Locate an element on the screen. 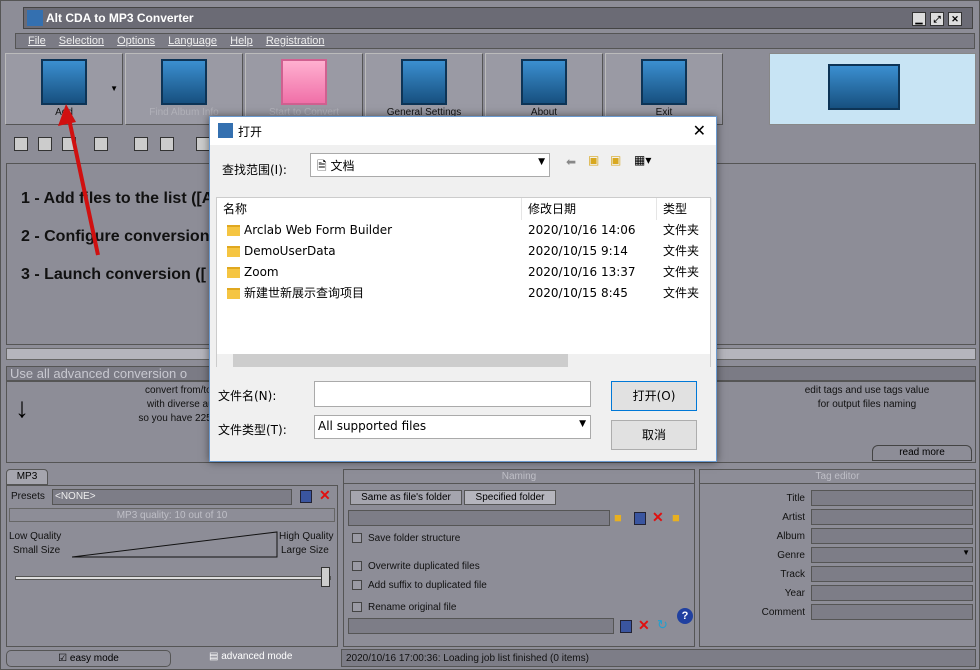 The height and width of the screenshot is (670, 980). open-button: 打开(O) is located at coordinates (654, 396).